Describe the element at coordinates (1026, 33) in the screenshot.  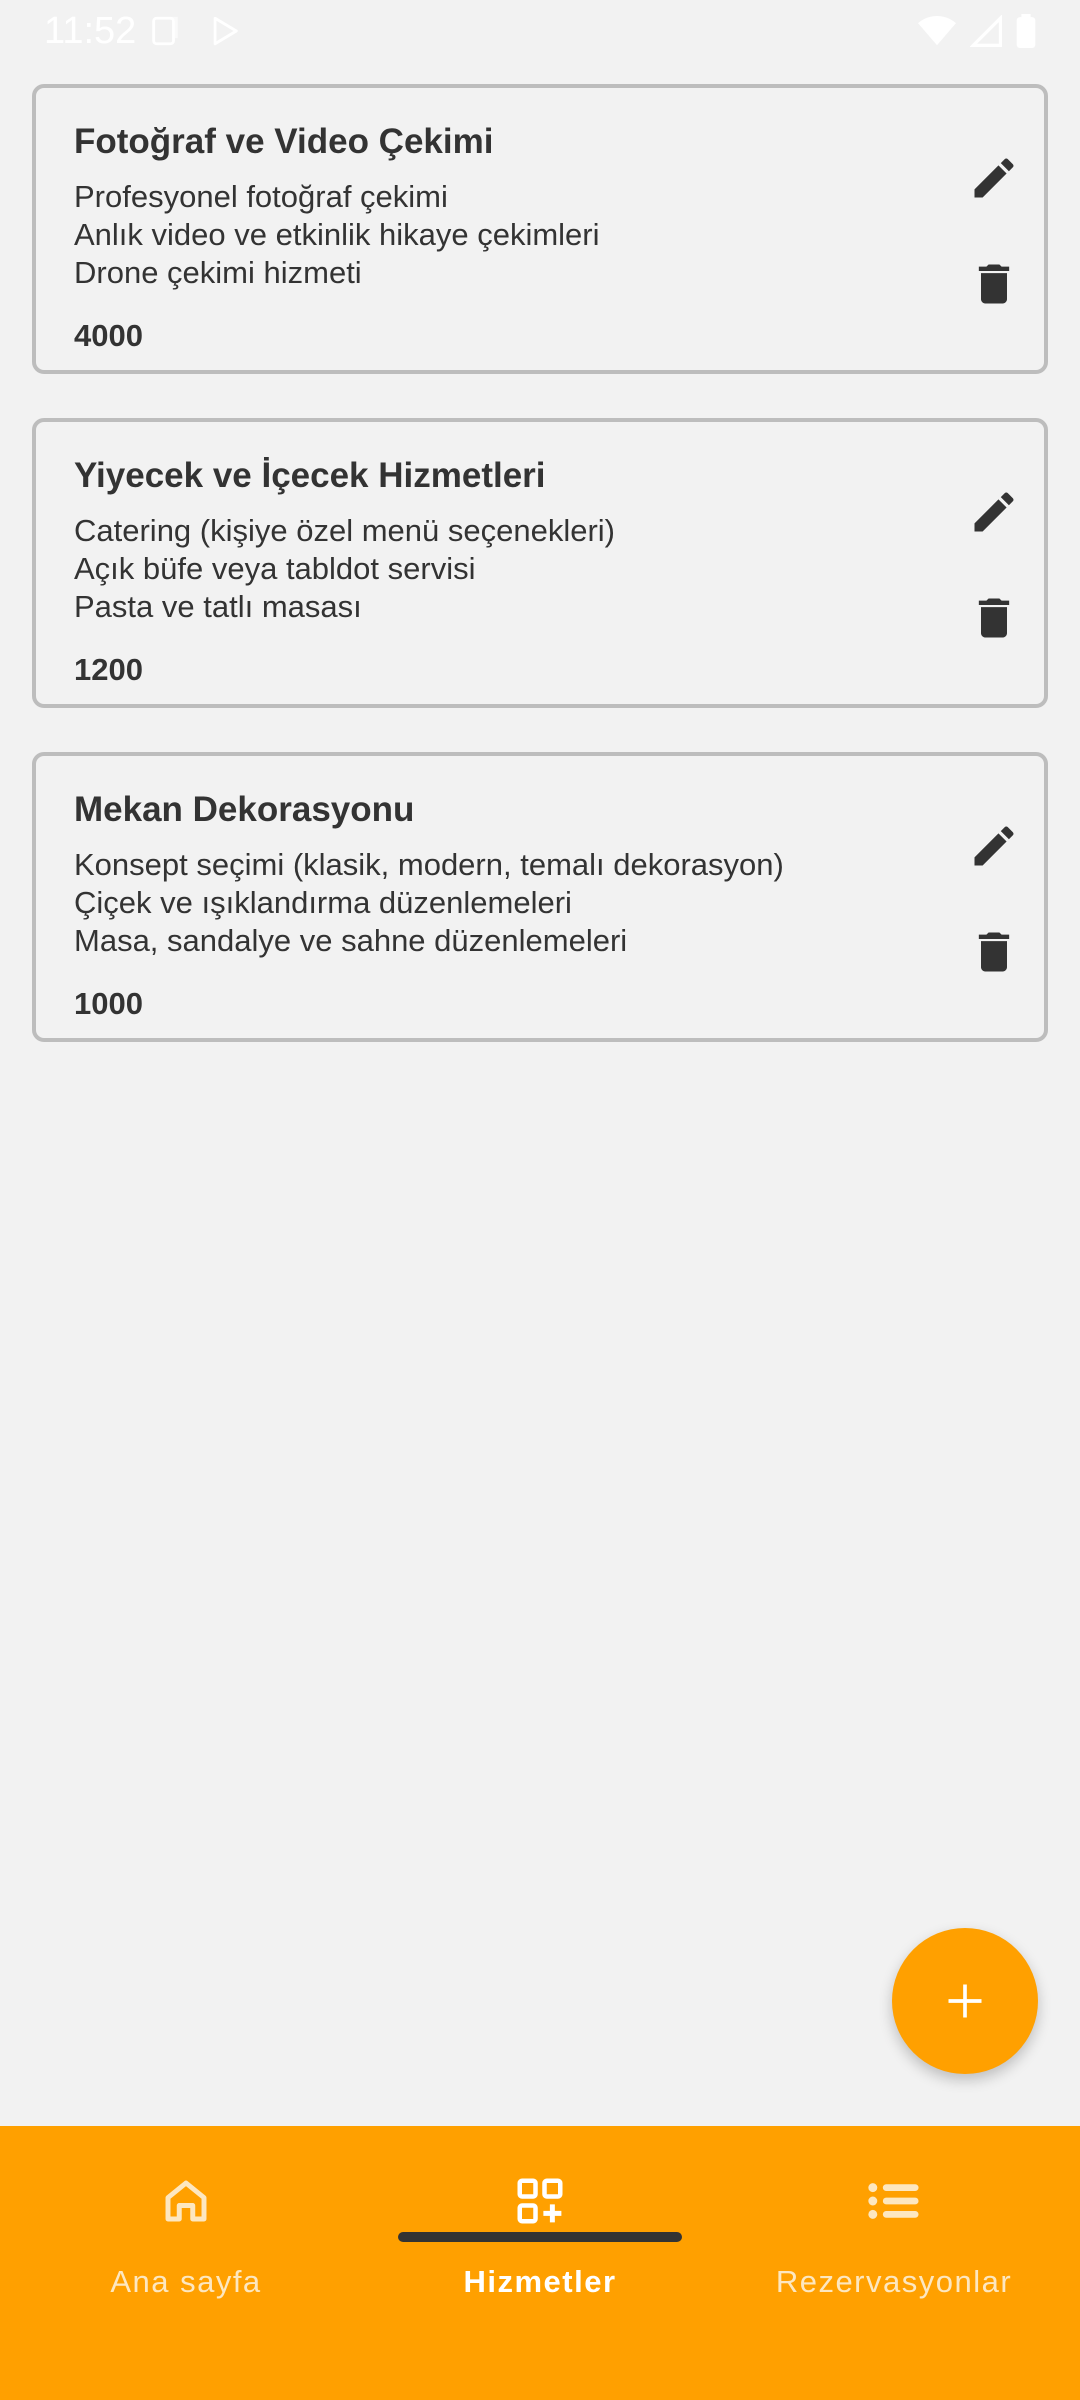
I see `battery-icon` at that location.